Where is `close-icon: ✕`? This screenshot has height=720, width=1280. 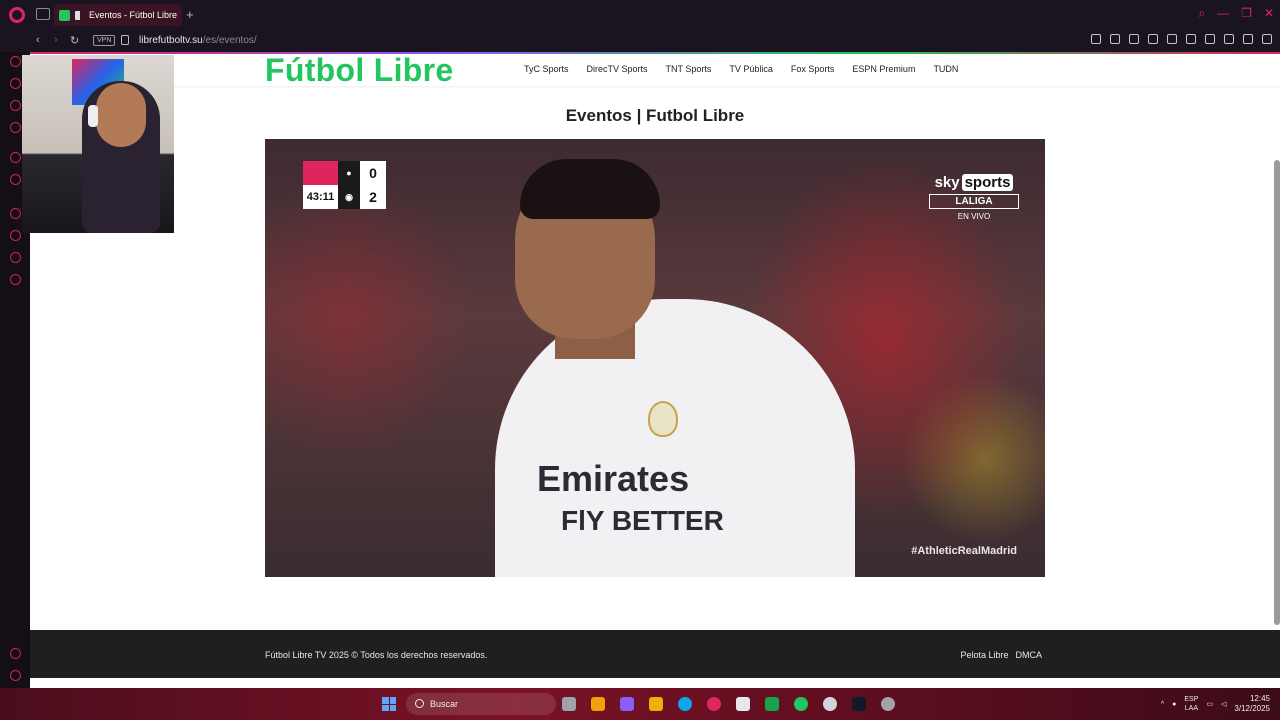
close-icon: ✕ is located at coordinates (1269, 13).